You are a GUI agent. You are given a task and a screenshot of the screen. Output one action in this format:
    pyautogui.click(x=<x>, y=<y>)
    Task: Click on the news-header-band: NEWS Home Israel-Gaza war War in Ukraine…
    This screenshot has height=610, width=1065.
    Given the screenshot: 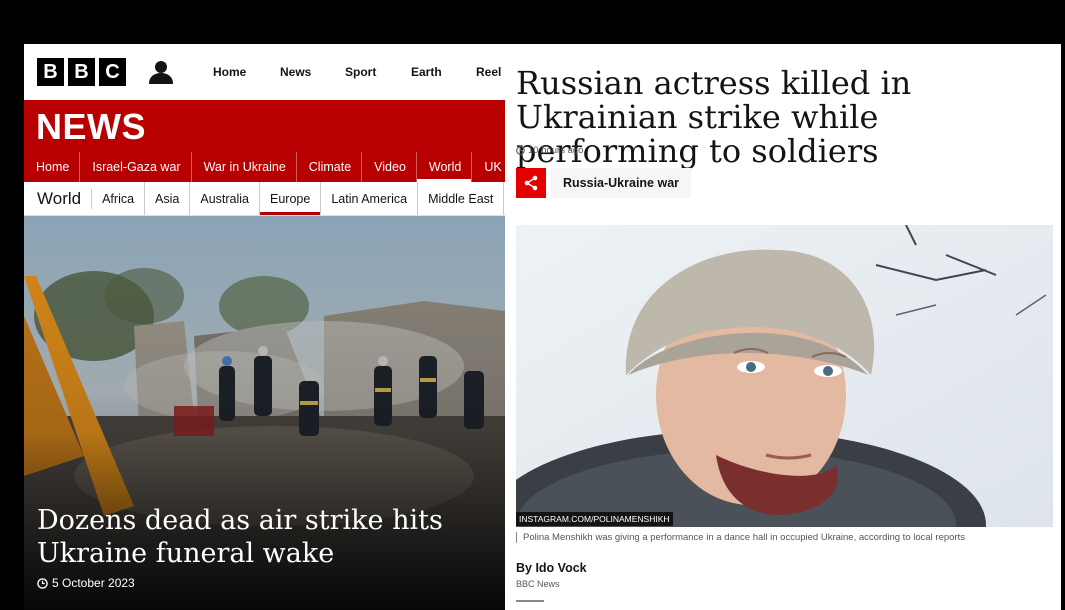 What is the action you would take?
    pyautogui.click(x=264, y=141)
    